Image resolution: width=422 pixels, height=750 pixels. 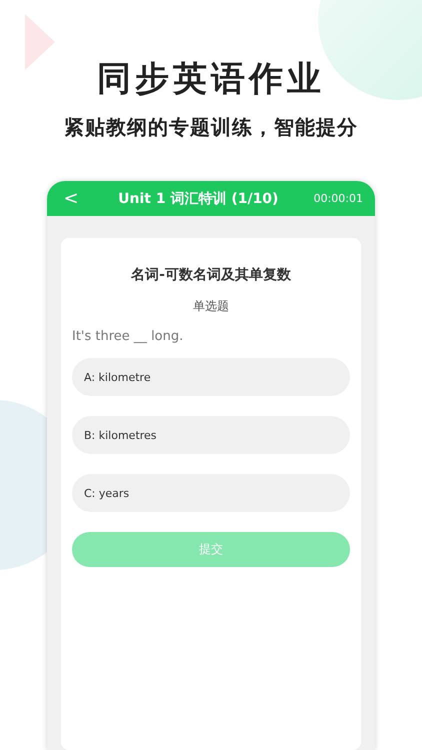 What do you see at coordinates (211, 275) in the screenshot?
I see `topic-title: 名词-可数名词及其单复数` at bounding box center [211, 275].